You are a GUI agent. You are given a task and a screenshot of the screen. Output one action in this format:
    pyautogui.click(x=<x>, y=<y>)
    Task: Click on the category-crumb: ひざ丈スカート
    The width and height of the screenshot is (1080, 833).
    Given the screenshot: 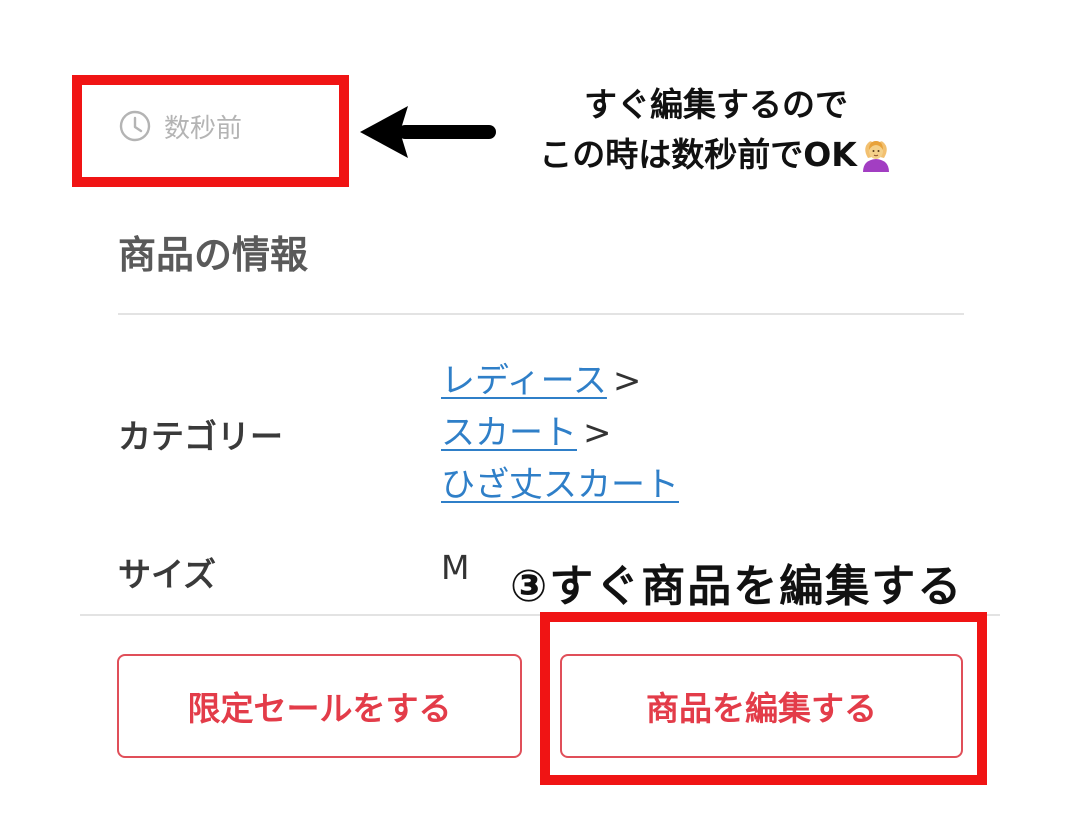 What is the action you would take?
    pyautogui.click(x=560, y=485)
    